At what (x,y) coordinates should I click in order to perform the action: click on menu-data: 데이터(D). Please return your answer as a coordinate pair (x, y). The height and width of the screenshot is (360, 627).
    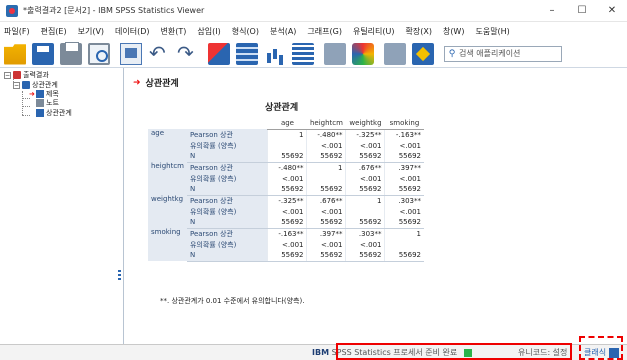
    Looking at the image, I should click on (132, 31).